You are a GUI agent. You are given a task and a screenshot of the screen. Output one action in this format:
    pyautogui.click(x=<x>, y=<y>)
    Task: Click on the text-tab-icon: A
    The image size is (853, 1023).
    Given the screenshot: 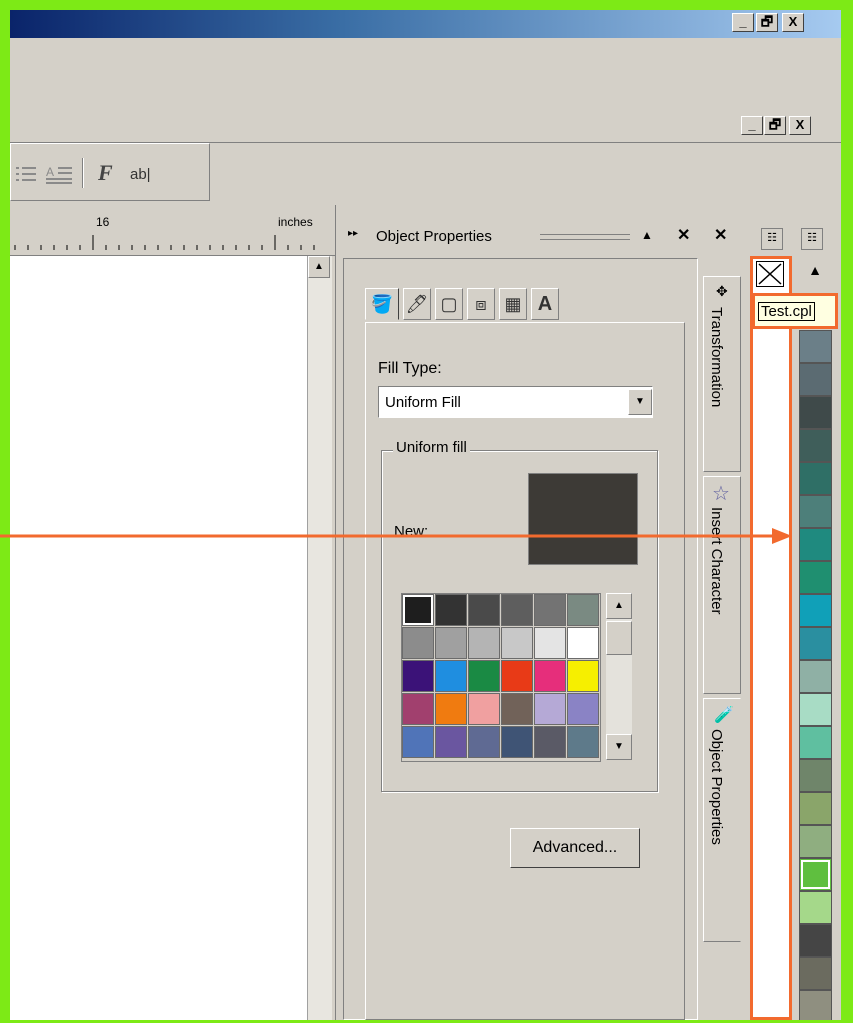 What is the action you would take?
    pyautogui.click(x=545, y=304)
    